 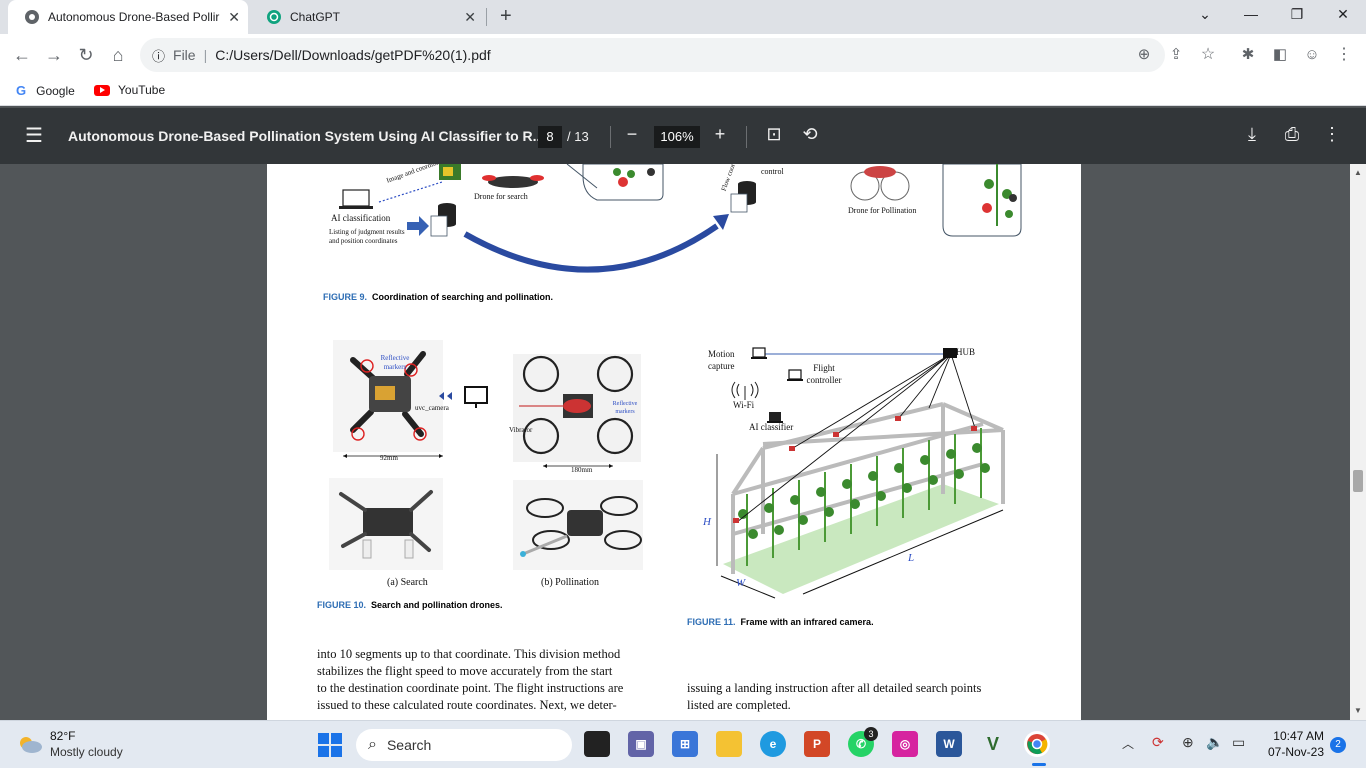 I want to click on zoom-icon: ⊕, so click(x=1144, y=56).